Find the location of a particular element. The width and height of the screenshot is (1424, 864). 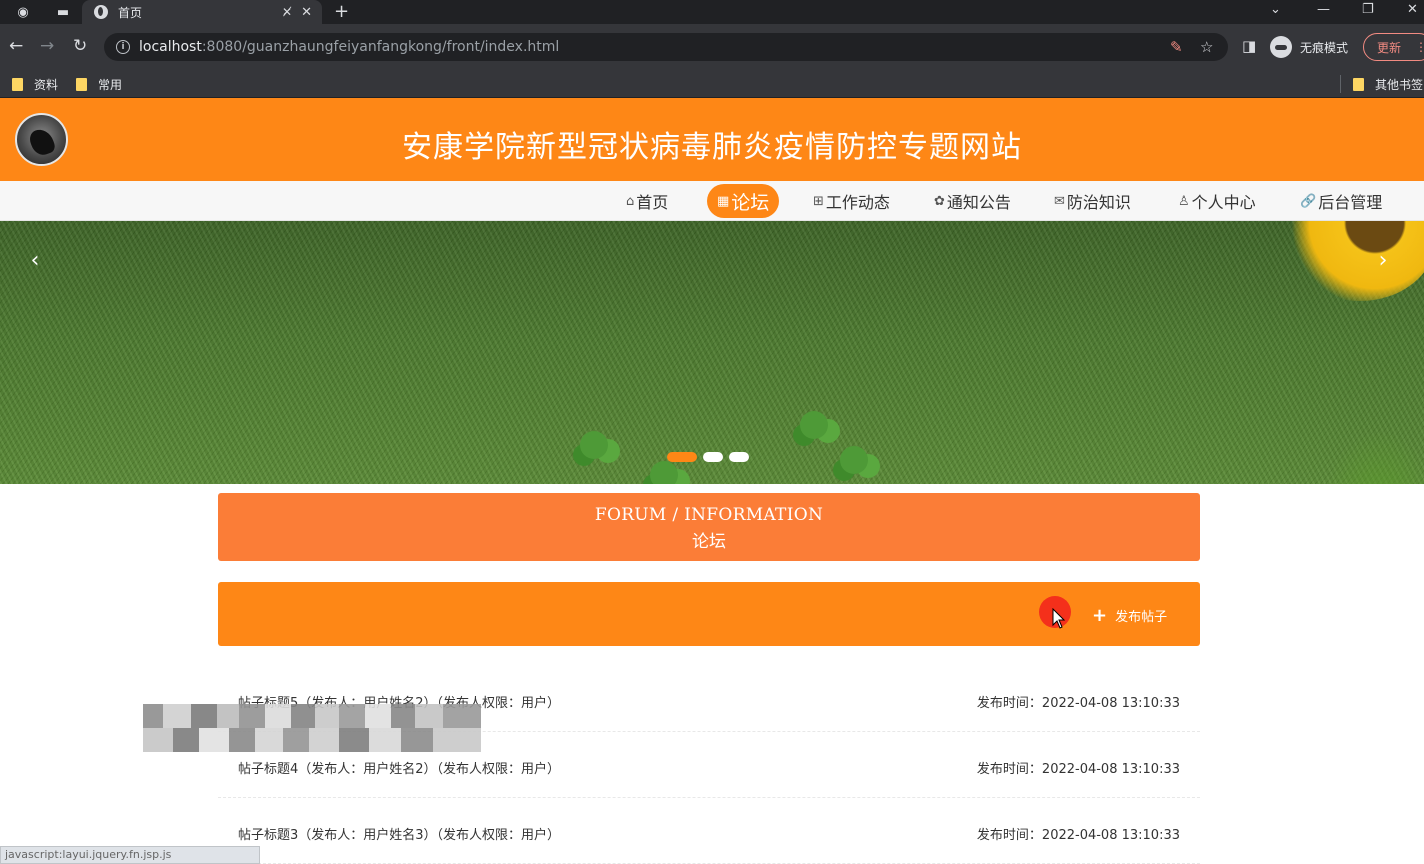

close-window-icon: ✕ is located at coordinates (1412, 9).